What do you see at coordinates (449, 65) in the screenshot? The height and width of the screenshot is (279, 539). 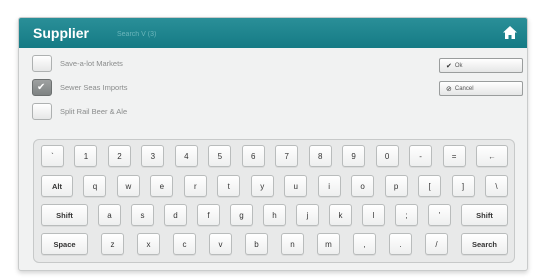 I see `check-icon: ✔` at bounding box center [449, 65].